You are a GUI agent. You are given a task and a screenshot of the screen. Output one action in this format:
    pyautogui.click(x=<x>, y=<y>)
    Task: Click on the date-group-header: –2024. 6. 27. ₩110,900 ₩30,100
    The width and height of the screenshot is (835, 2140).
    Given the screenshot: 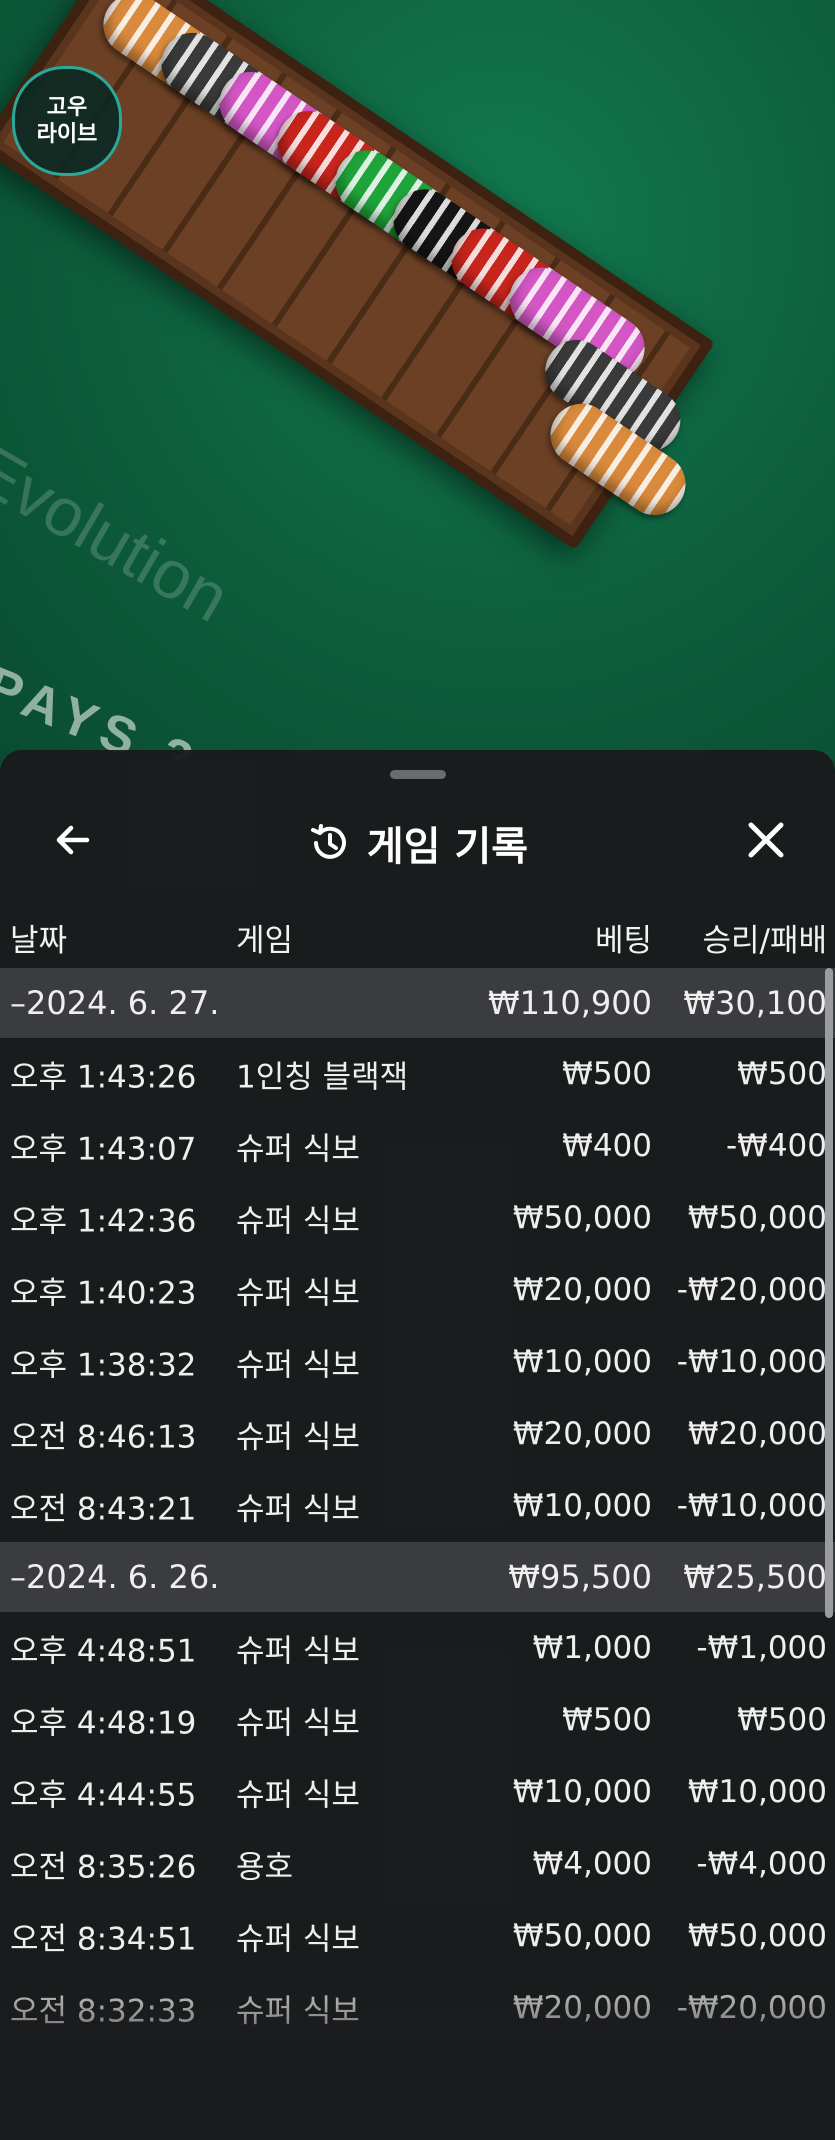 What is the action you would take?
    pyautogui.click(x=417, y=1003)
    